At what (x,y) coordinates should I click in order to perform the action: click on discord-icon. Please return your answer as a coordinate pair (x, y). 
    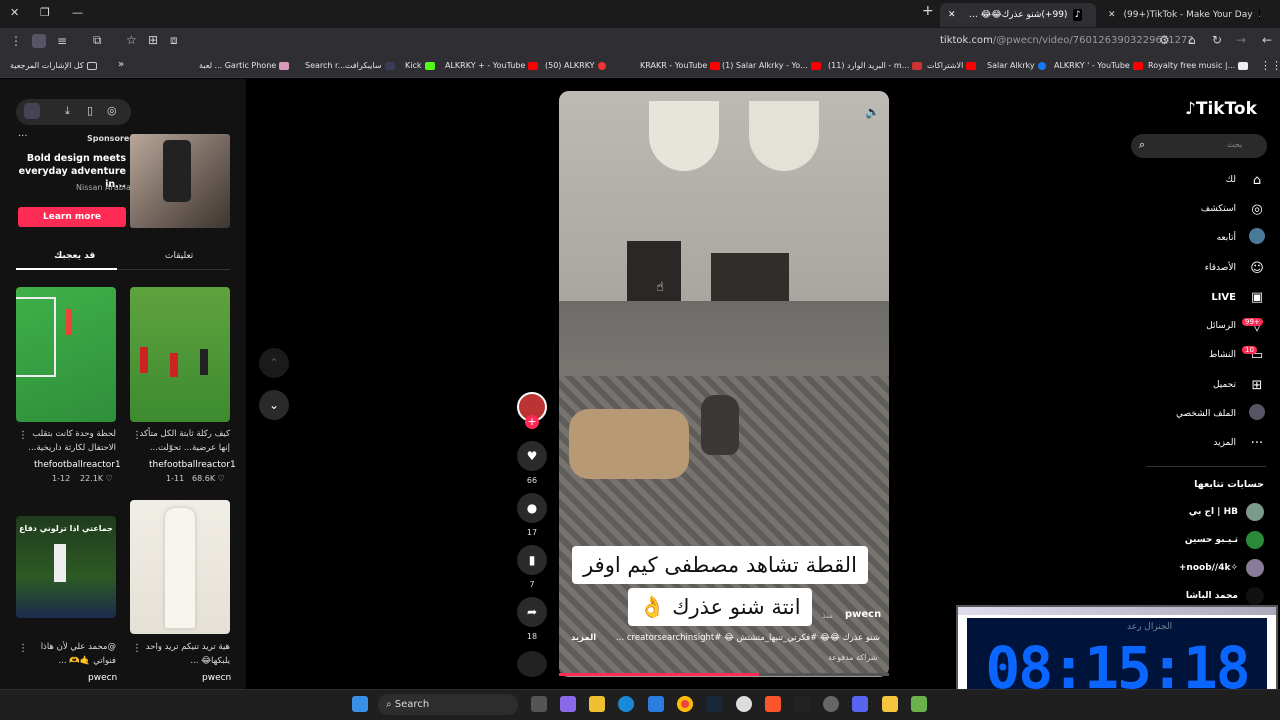
    Looking at the image, I should click on (860, 704).